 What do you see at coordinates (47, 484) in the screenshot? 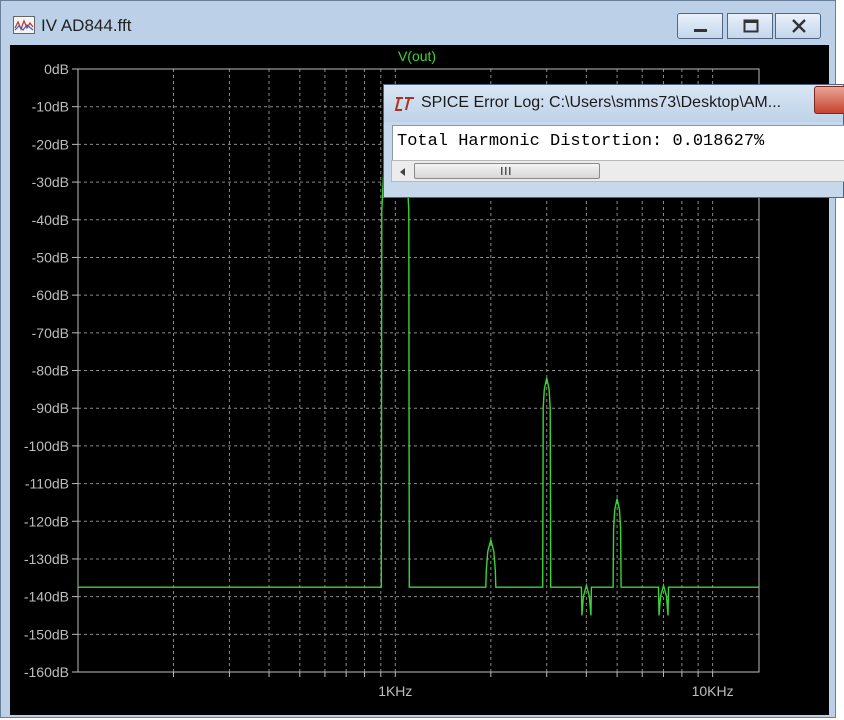
I see `y-tick-label: -110dB` at bounding box center [47, 484].